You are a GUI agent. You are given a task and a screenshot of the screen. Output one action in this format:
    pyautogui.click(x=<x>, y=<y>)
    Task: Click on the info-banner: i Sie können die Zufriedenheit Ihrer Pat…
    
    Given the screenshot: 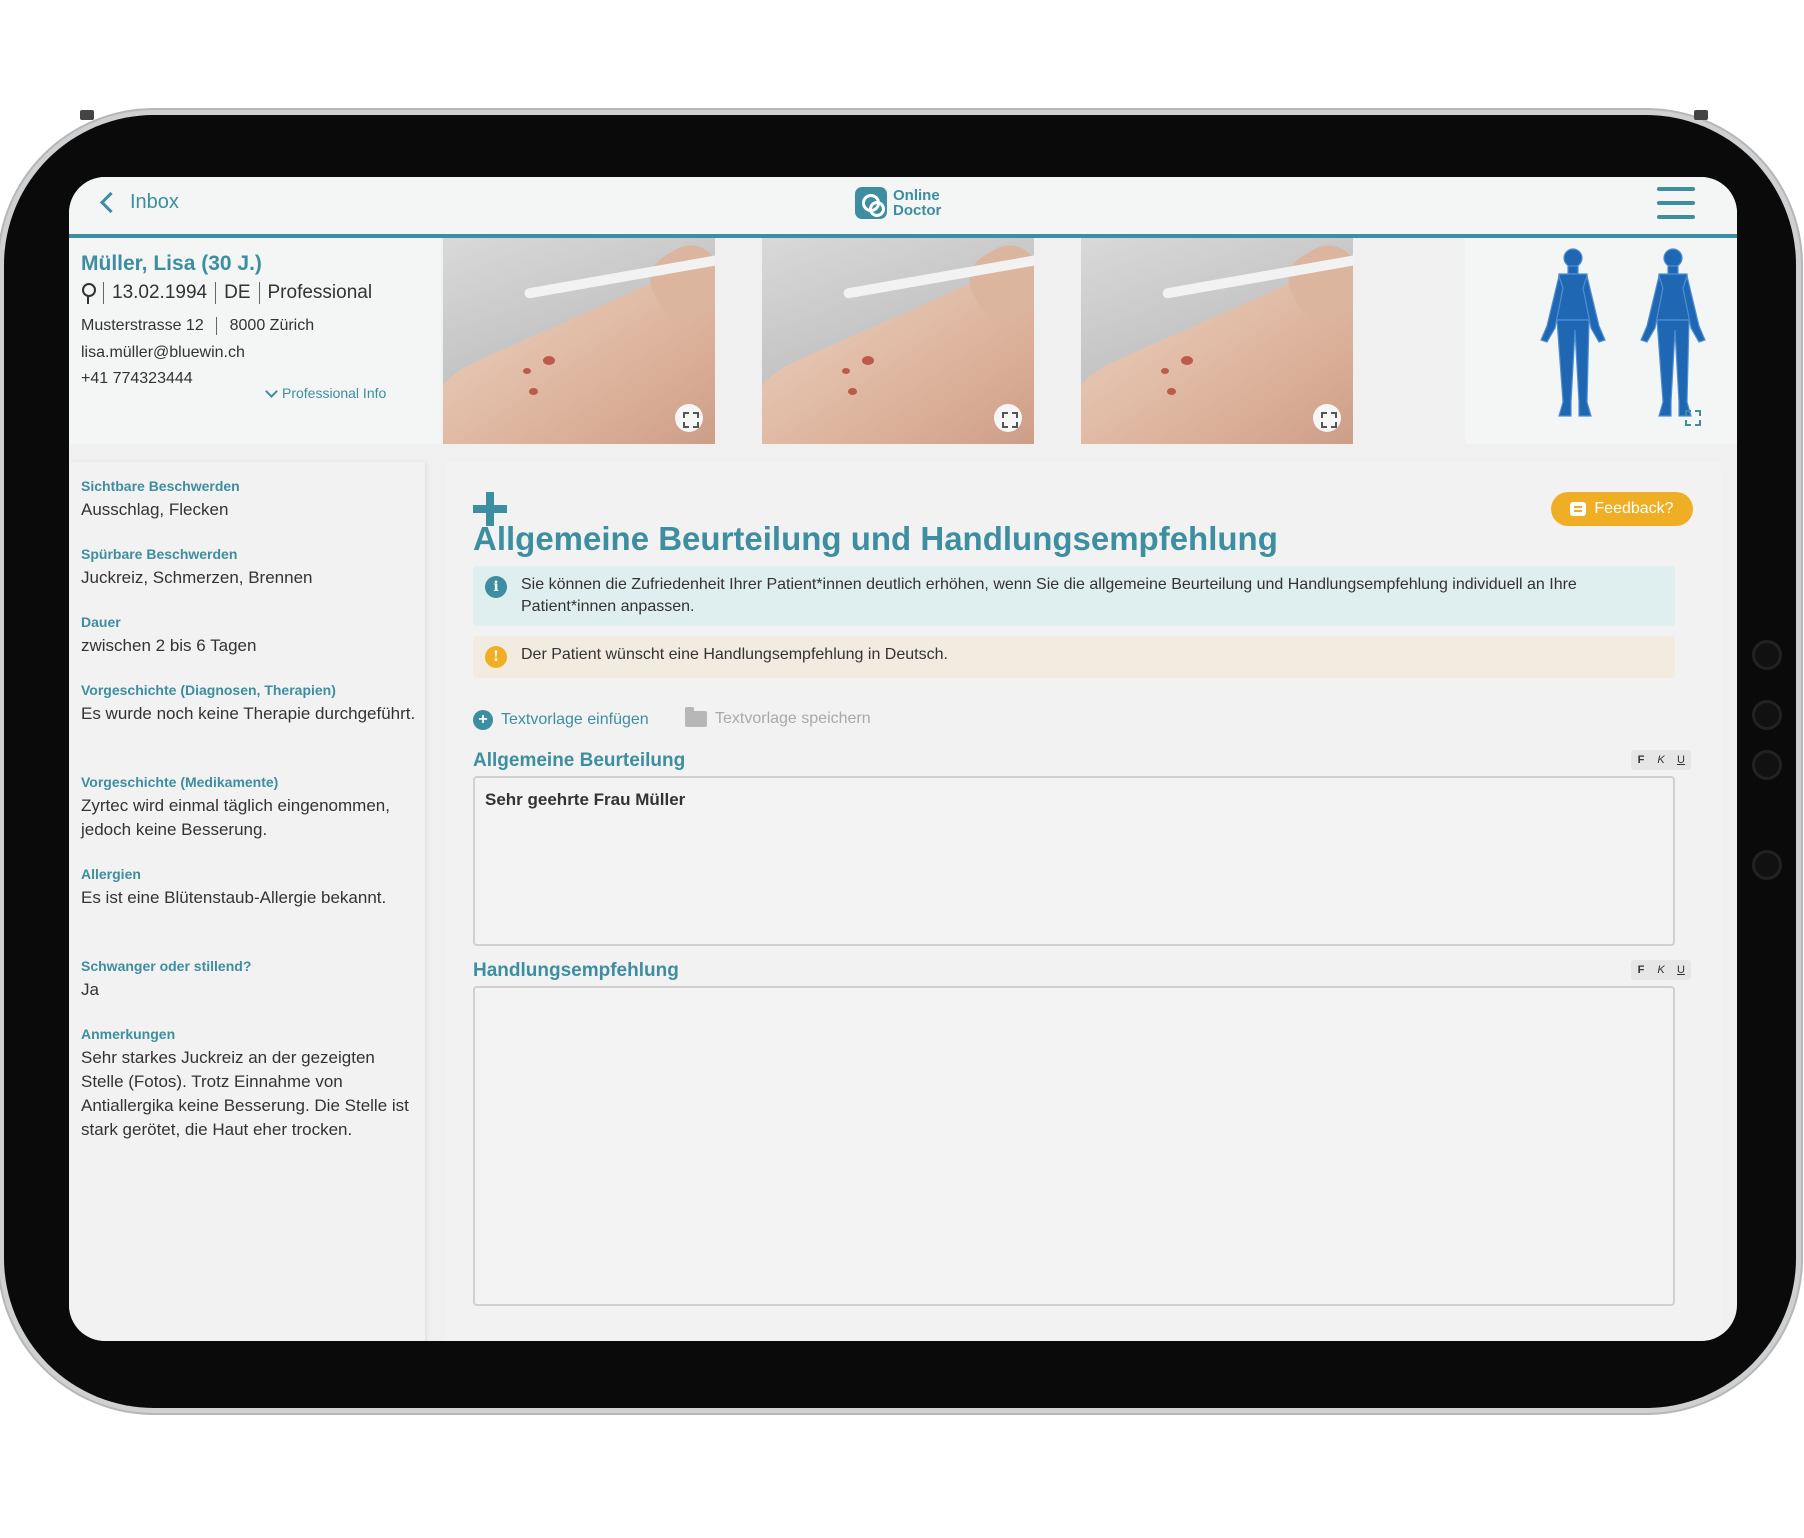 What is the action you would take?
    pyautogui.click(x=1074, y=596)
    